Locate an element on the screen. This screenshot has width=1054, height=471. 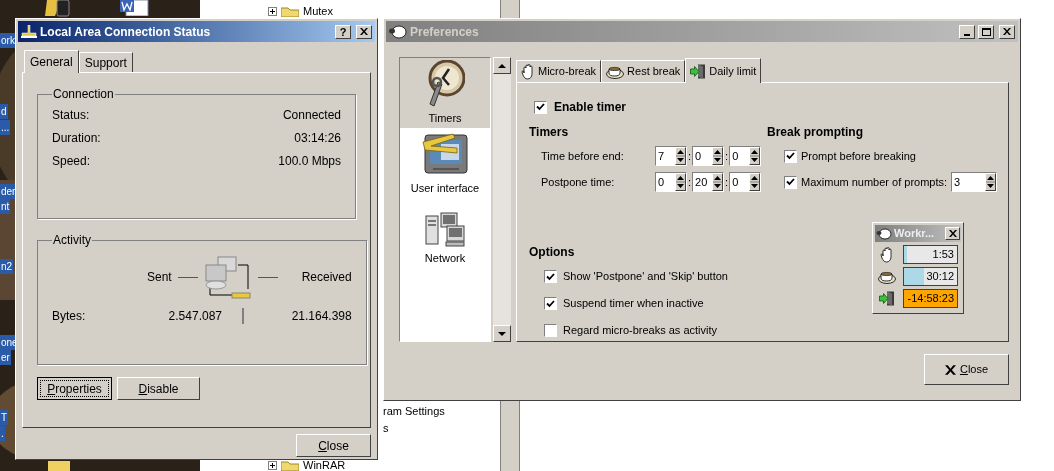
group-title: Activity is located at coordinates (72, 240).